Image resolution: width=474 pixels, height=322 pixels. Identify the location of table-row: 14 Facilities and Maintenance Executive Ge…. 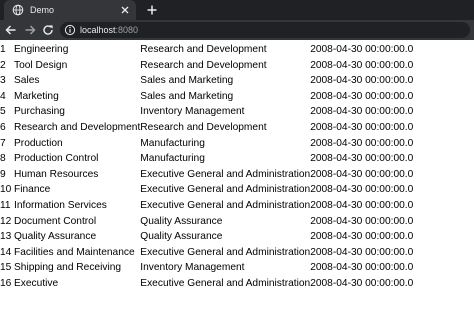
(206, 253).